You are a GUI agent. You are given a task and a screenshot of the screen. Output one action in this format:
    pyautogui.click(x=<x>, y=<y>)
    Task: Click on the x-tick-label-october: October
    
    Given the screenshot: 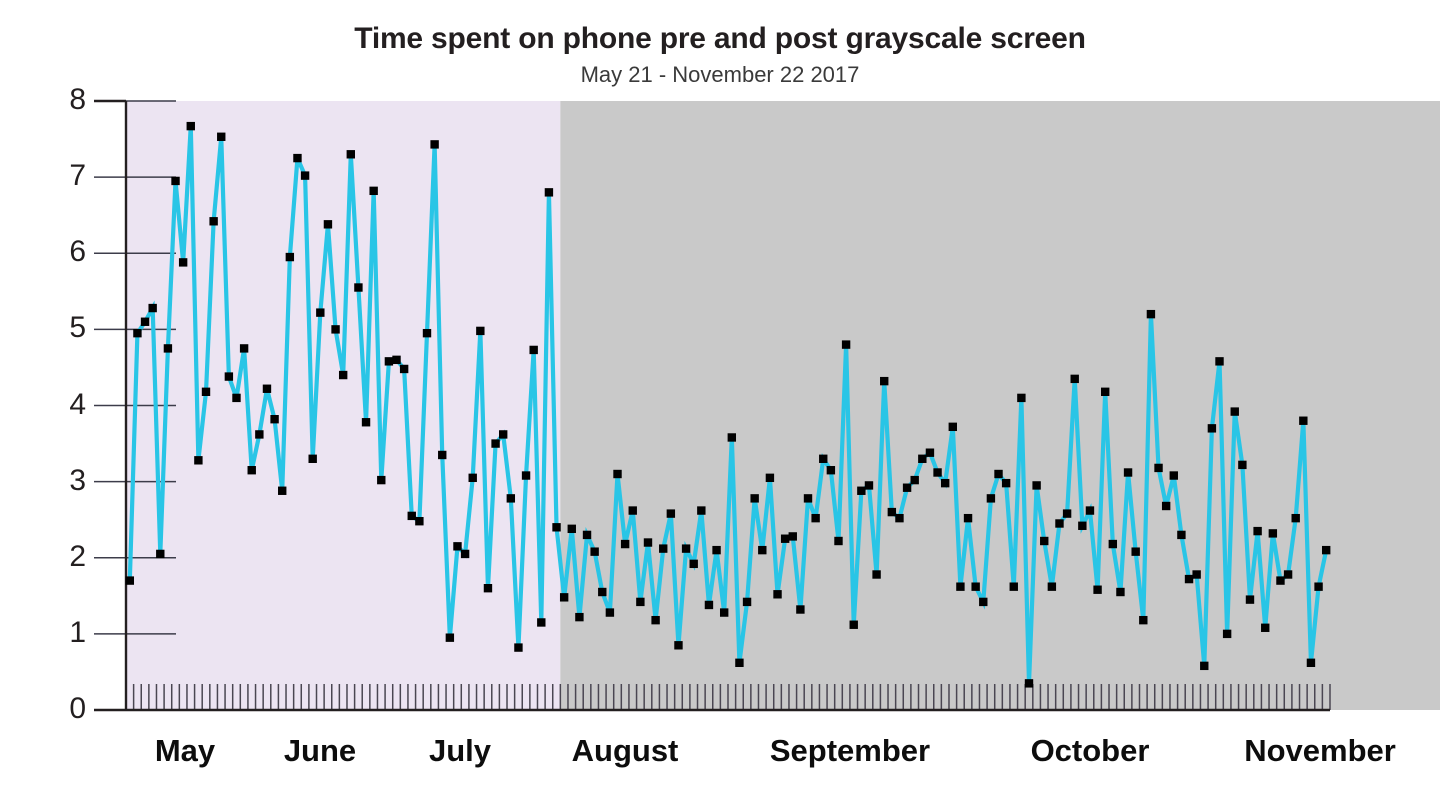 What is the action you would take?
    pyautogui.click(x=1090, y=750)
    